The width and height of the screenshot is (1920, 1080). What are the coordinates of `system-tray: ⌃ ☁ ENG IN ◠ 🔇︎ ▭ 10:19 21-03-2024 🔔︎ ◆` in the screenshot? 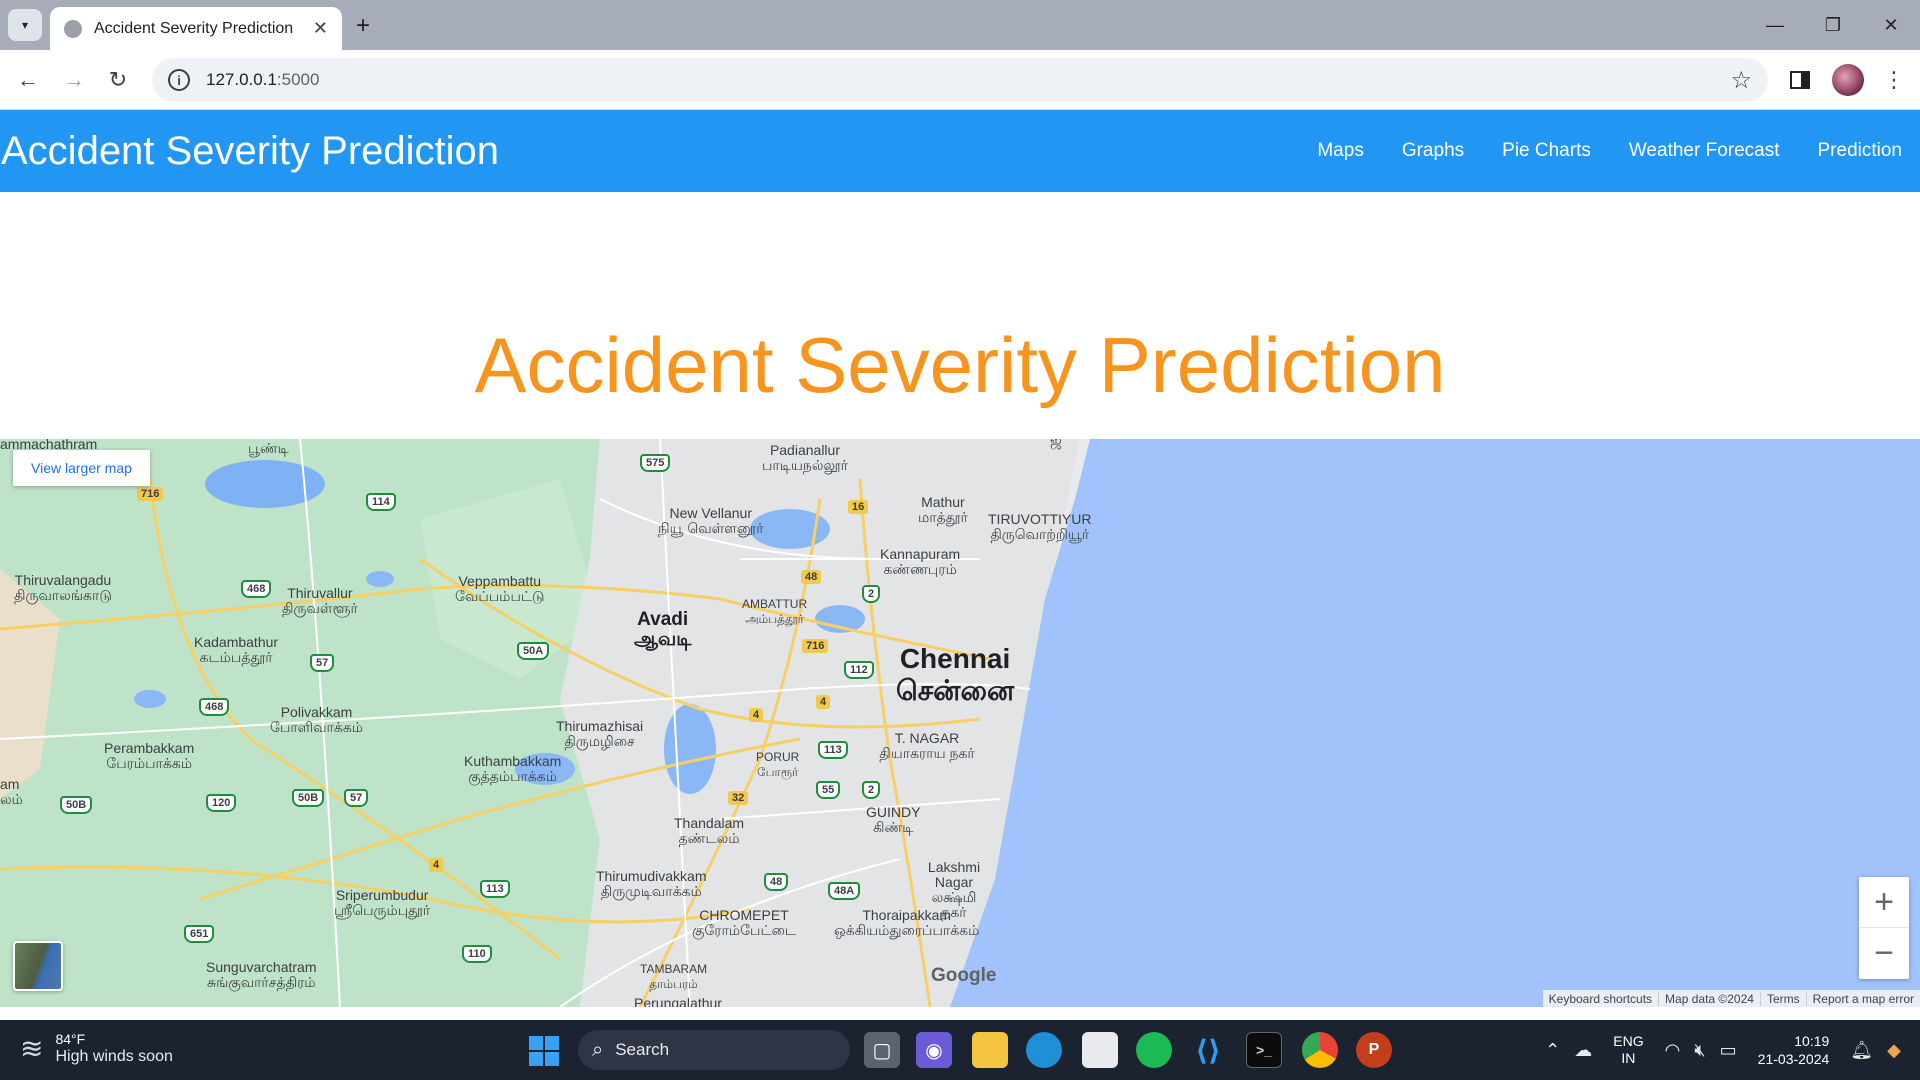 It's located at (1723, 1050).